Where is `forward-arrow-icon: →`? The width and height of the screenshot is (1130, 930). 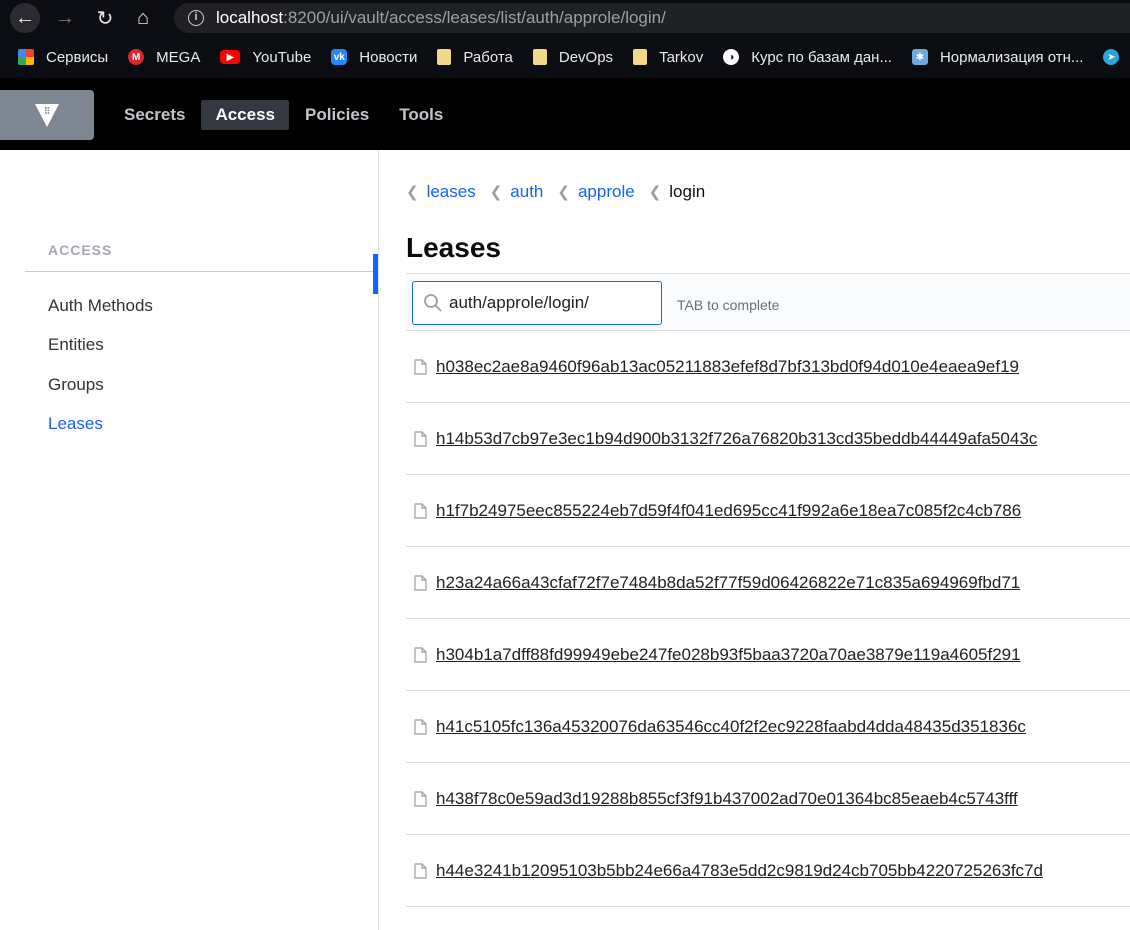
forward-arrow-icon: → is located at coordinates (65, 18).